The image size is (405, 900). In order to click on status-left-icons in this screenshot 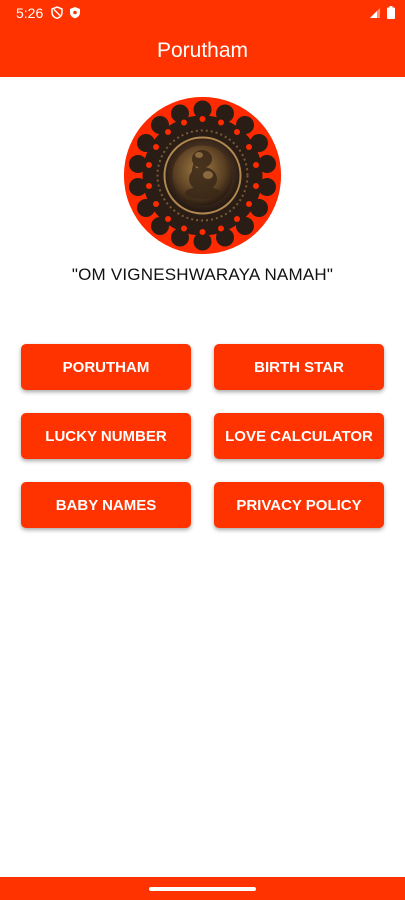, I will do `click(66, 12)`.